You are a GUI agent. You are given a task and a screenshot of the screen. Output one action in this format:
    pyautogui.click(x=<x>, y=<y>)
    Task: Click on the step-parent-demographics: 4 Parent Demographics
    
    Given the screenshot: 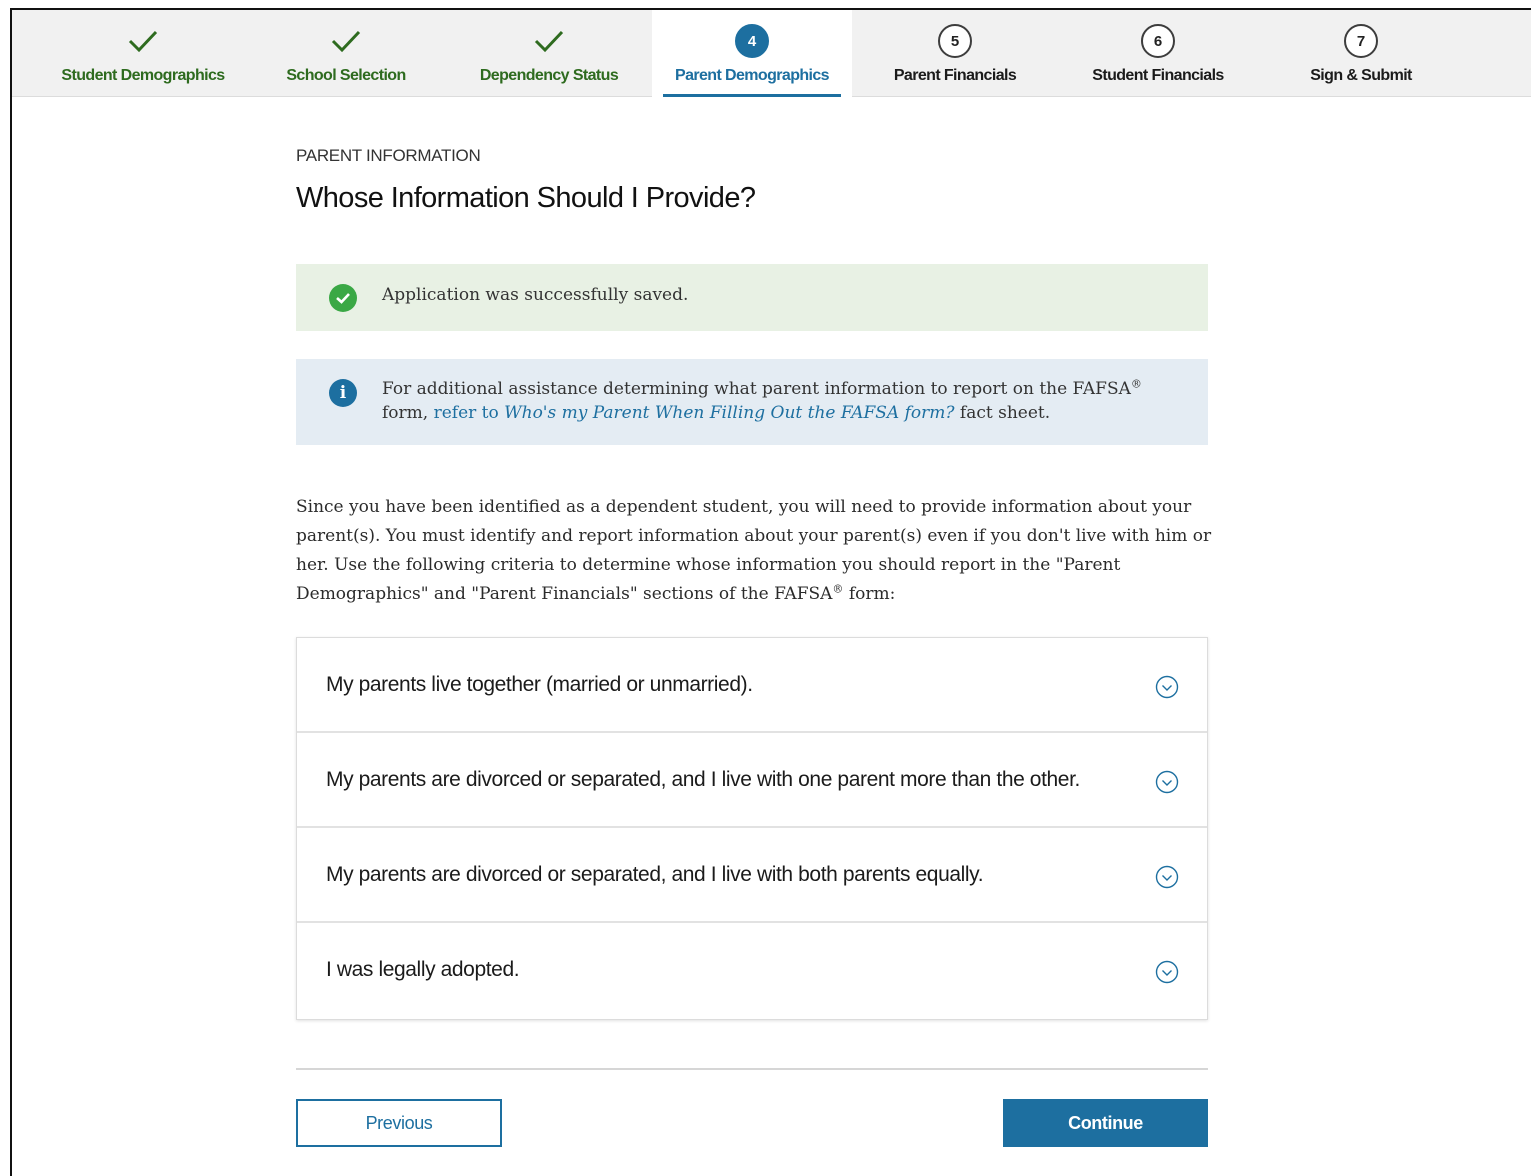 What is the action you would take?
    pyautogui.click(x=752, y=53)
    